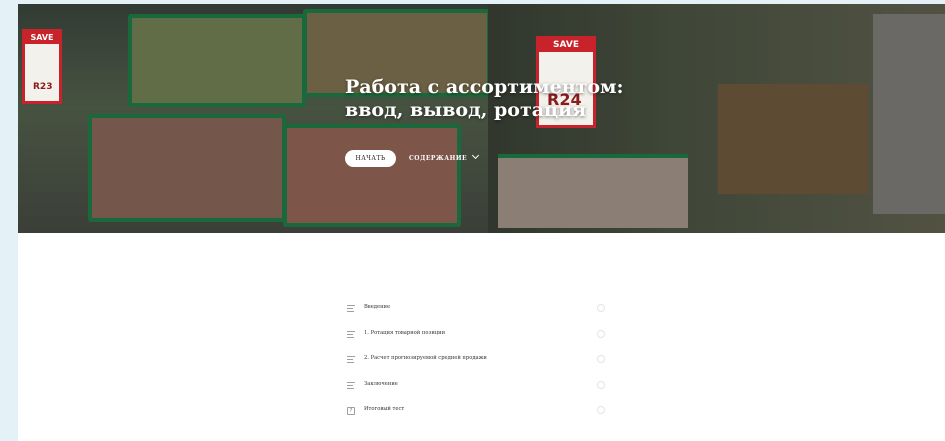  I want to click on lesson-label: Заключение, so click(381, 383).